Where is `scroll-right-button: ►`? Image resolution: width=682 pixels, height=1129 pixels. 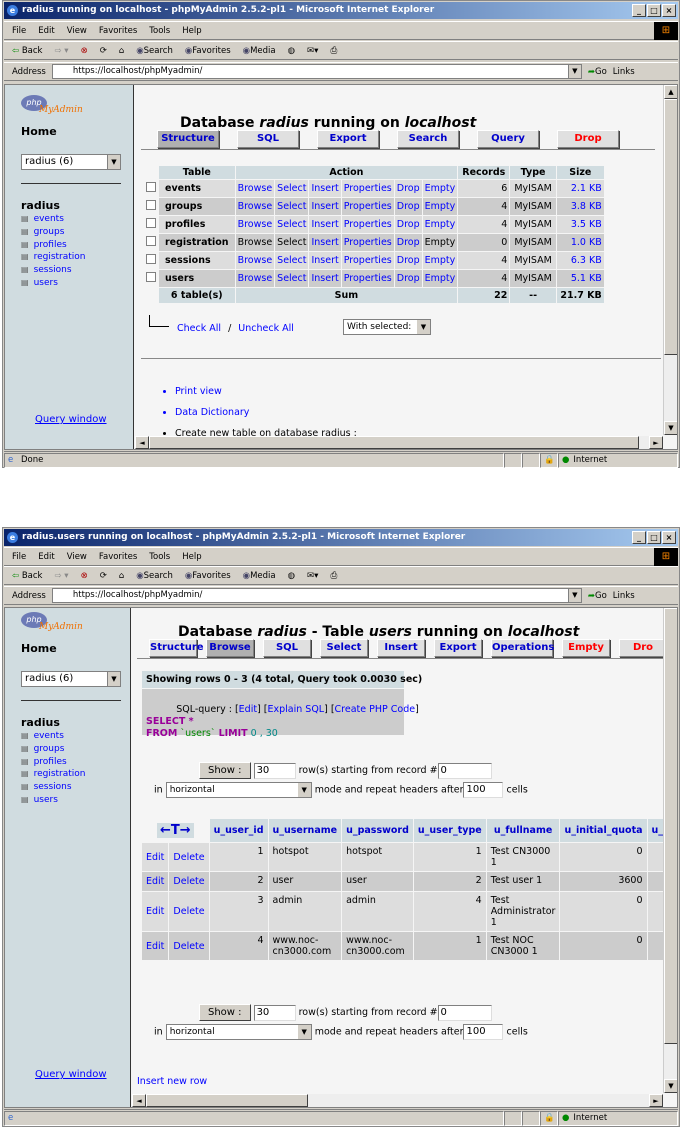 scroll-right-button: ► is located at coordinates (656, 442).